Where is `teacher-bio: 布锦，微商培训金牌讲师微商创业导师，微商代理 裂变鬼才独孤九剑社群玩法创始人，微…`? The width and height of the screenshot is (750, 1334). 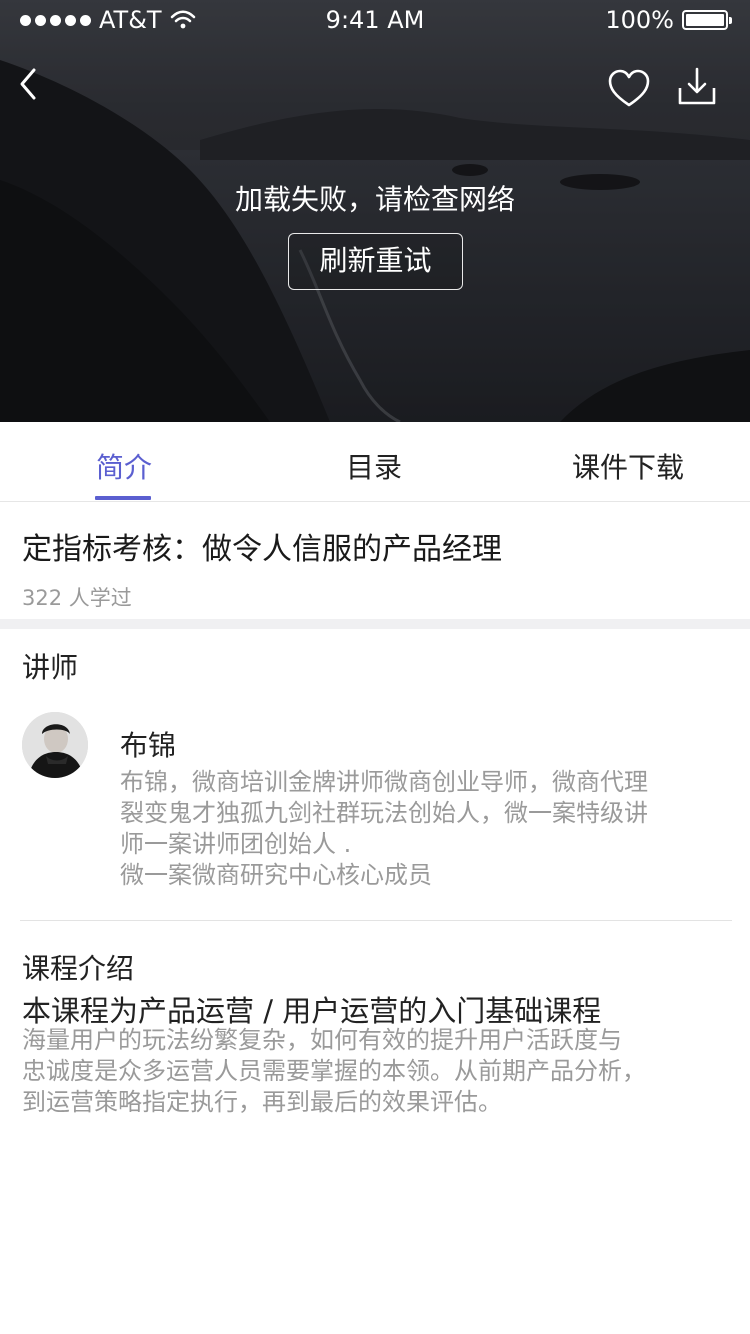 teacher-bio: 布锦，微商培训金牌讲师微商创业导师，微商代理 裂变鬼才独孤九剑社群玩法创始人，微… is located at coordinates (415, 829).